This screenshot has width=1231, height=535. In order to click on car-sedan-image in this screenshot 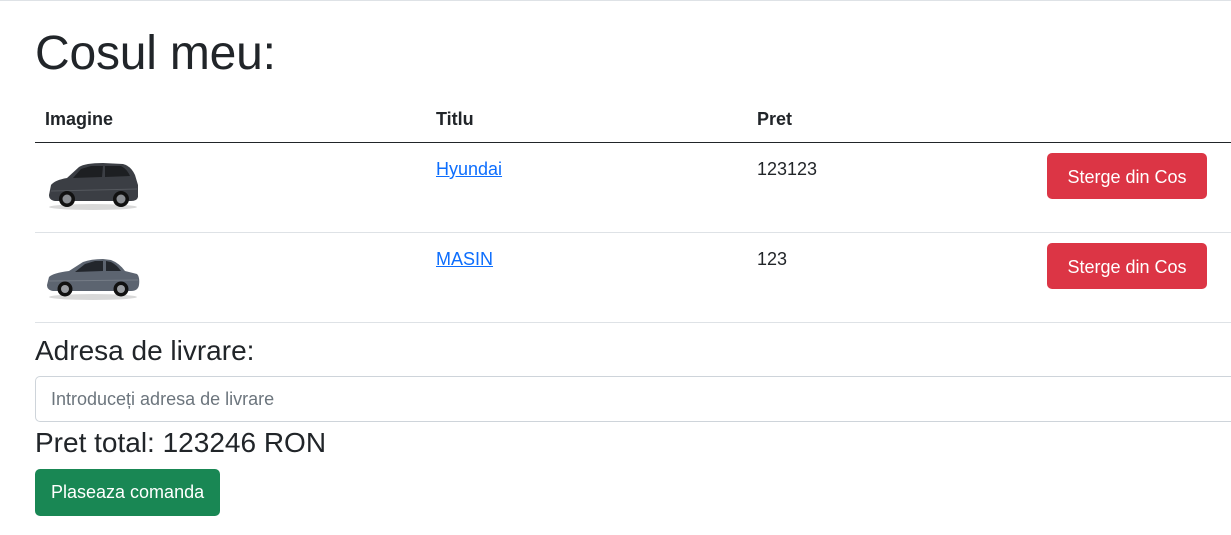, I will do `click(93, 279)`.